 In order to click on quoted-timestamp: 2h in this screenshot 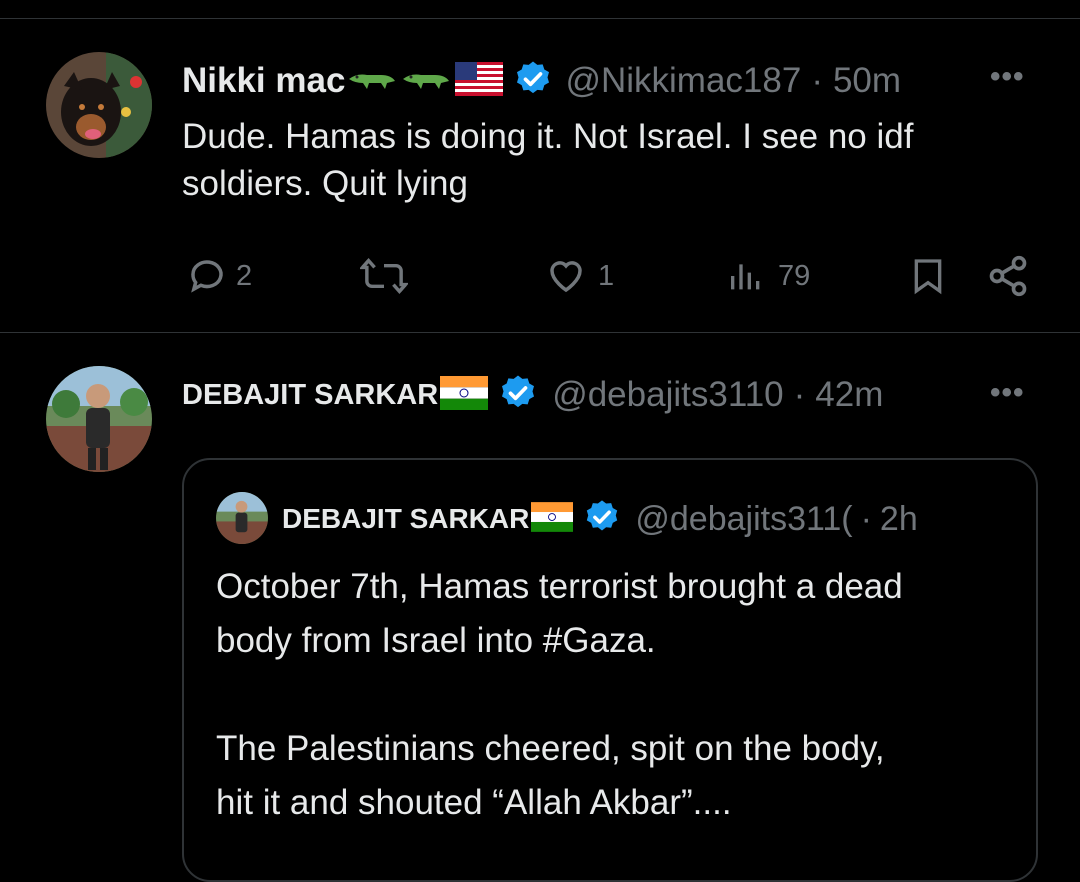, I will do `click(898, 518)`.